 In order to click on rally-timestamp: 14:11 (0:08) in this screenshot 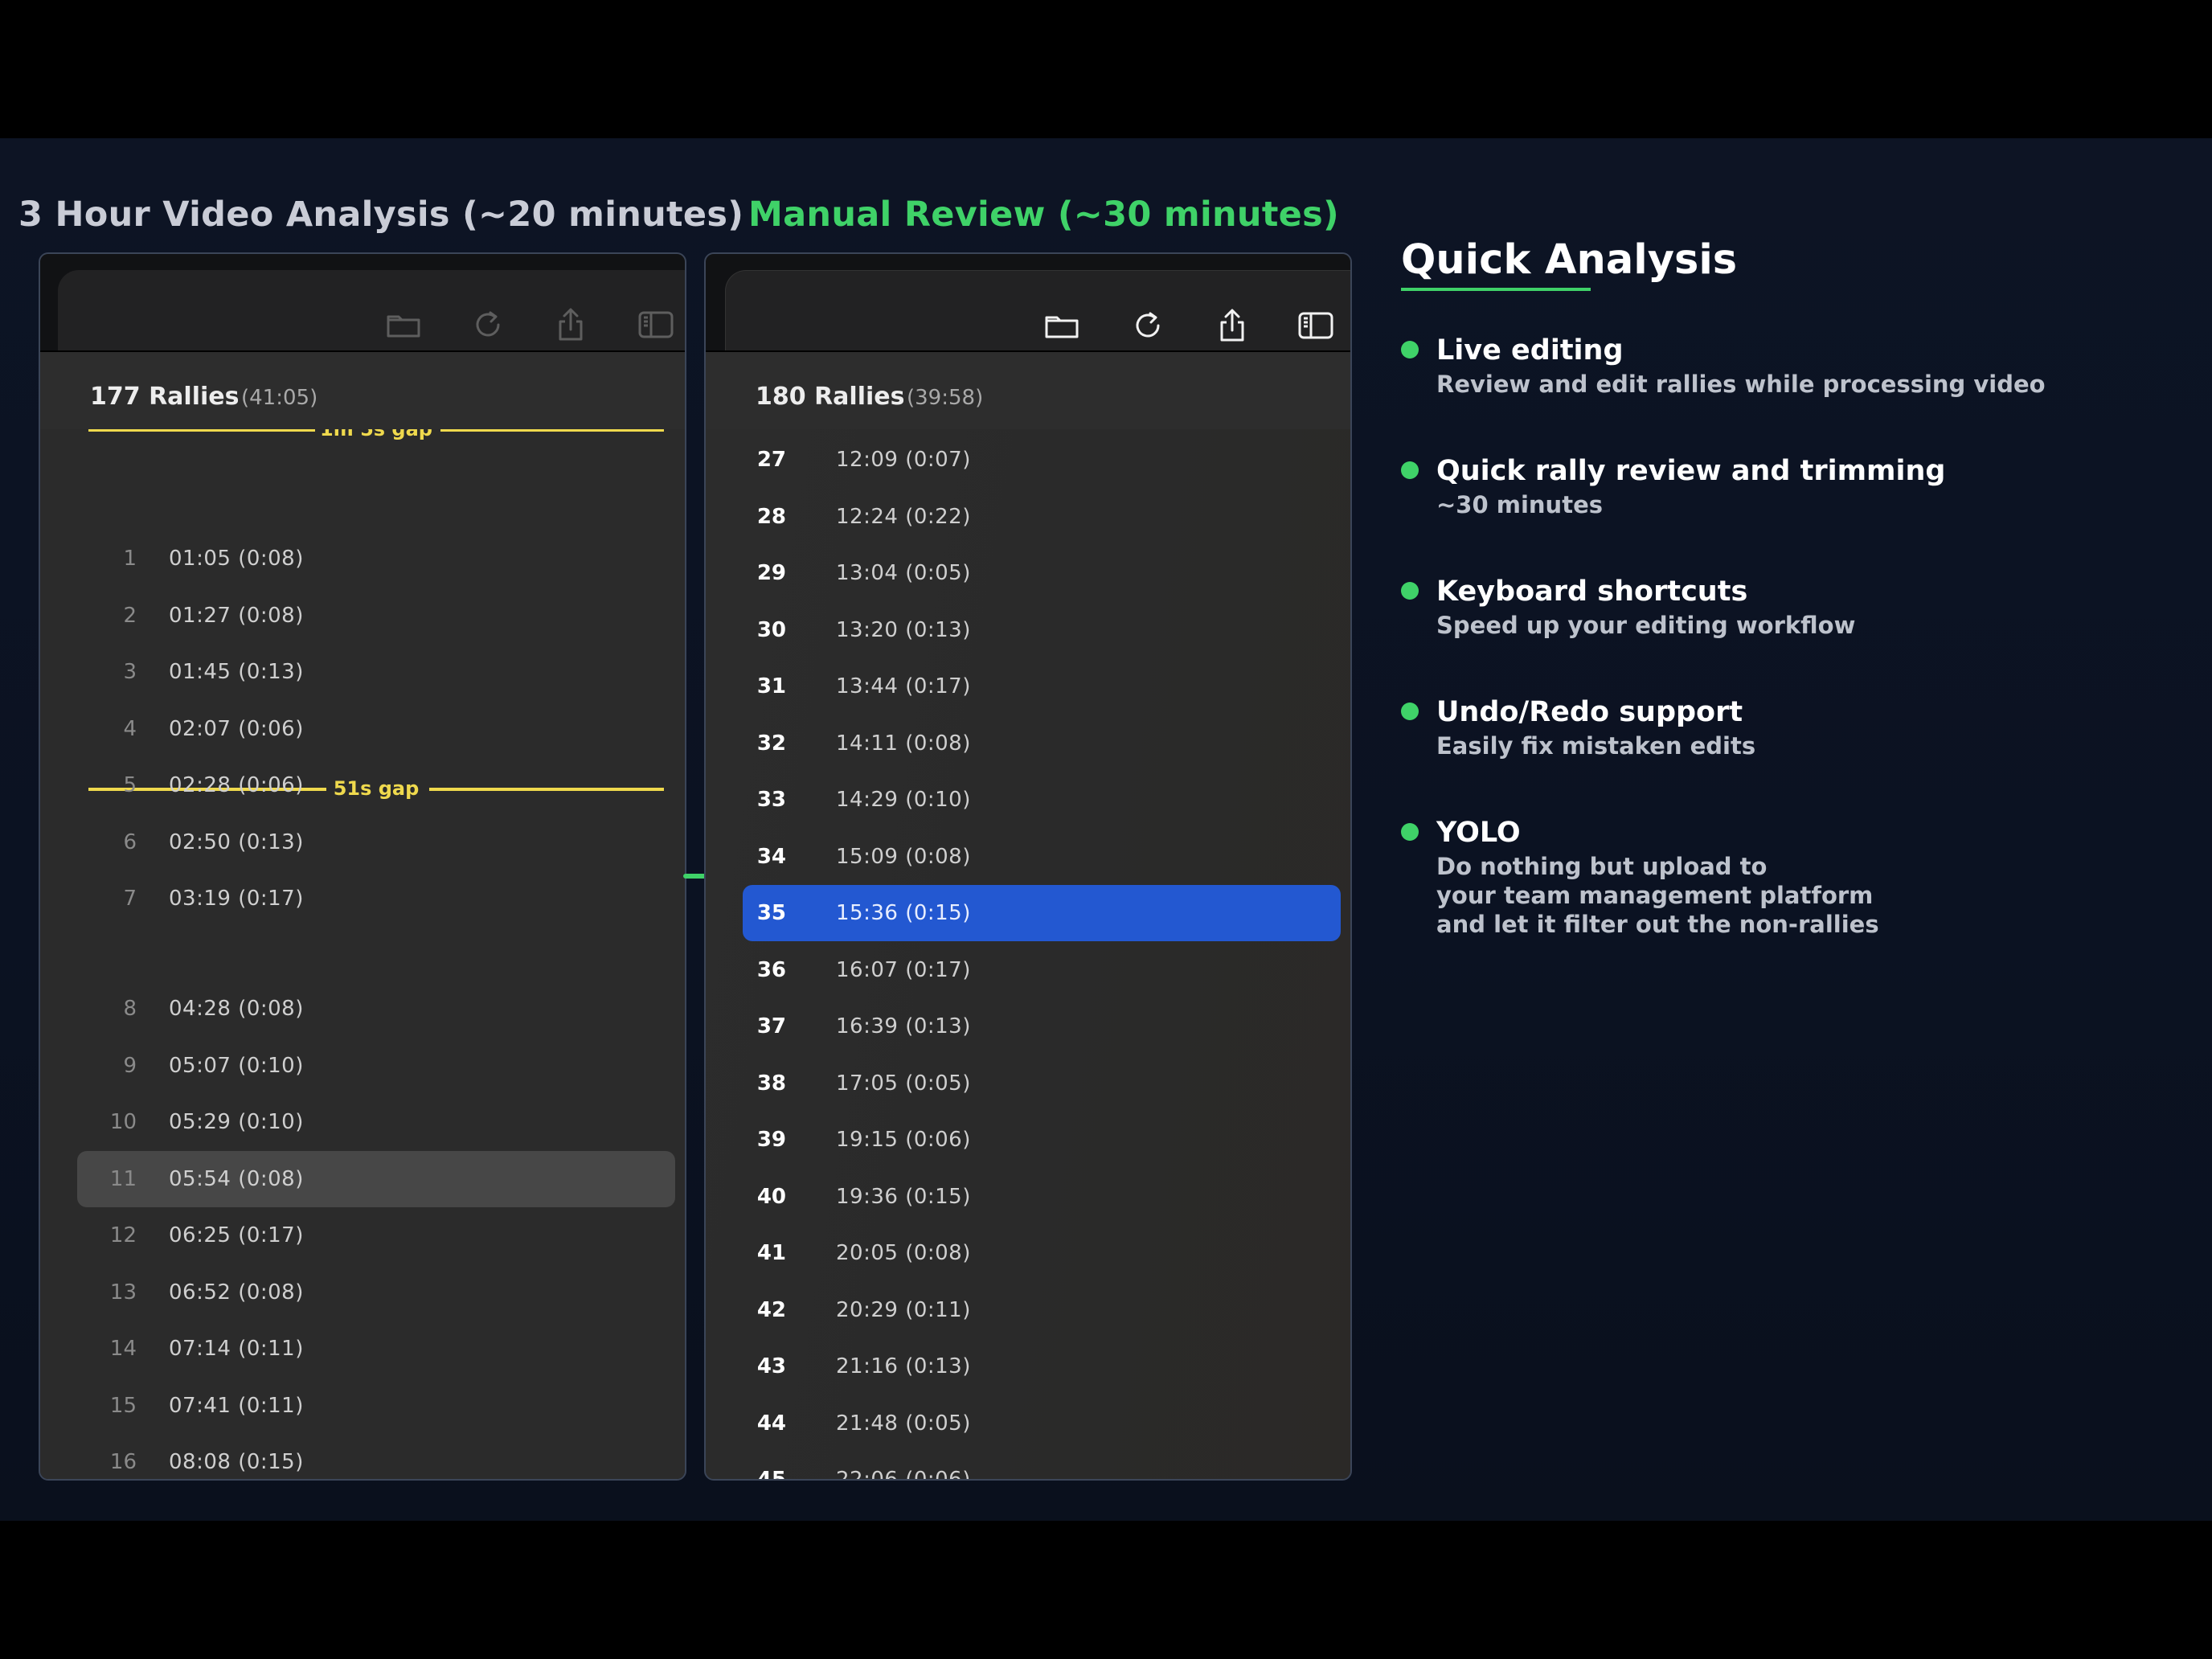, I will do `click(904, 743)`.